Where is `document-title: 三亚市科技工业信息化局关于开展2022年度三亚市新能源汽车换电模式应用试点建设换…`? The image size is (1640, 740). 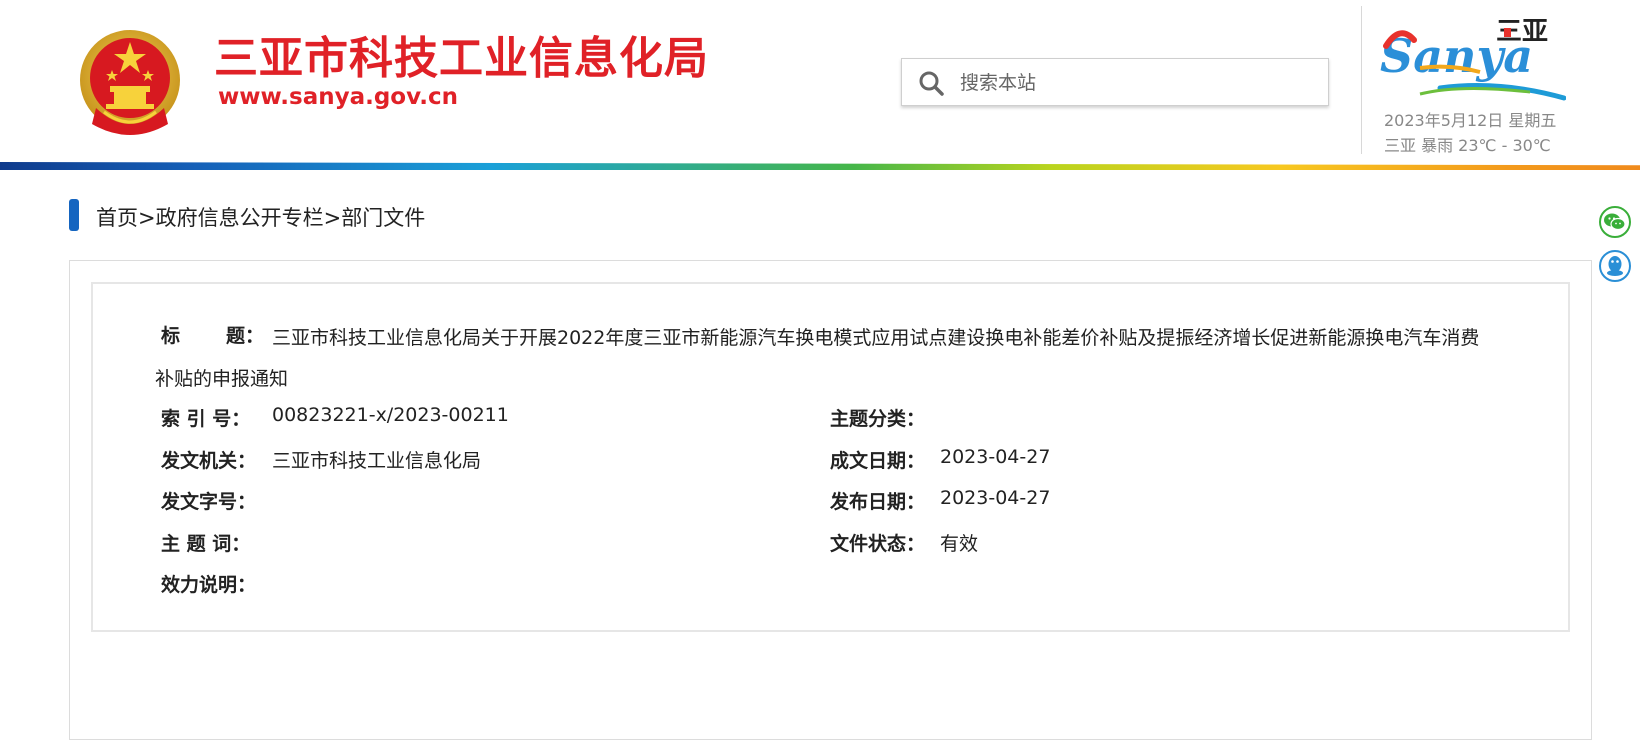 document-title: 三亚市科技工业信息化局关于开展2022年度三亚市新能源汽车换电模式应用试点建设换… is located at coordinates (825, 359).